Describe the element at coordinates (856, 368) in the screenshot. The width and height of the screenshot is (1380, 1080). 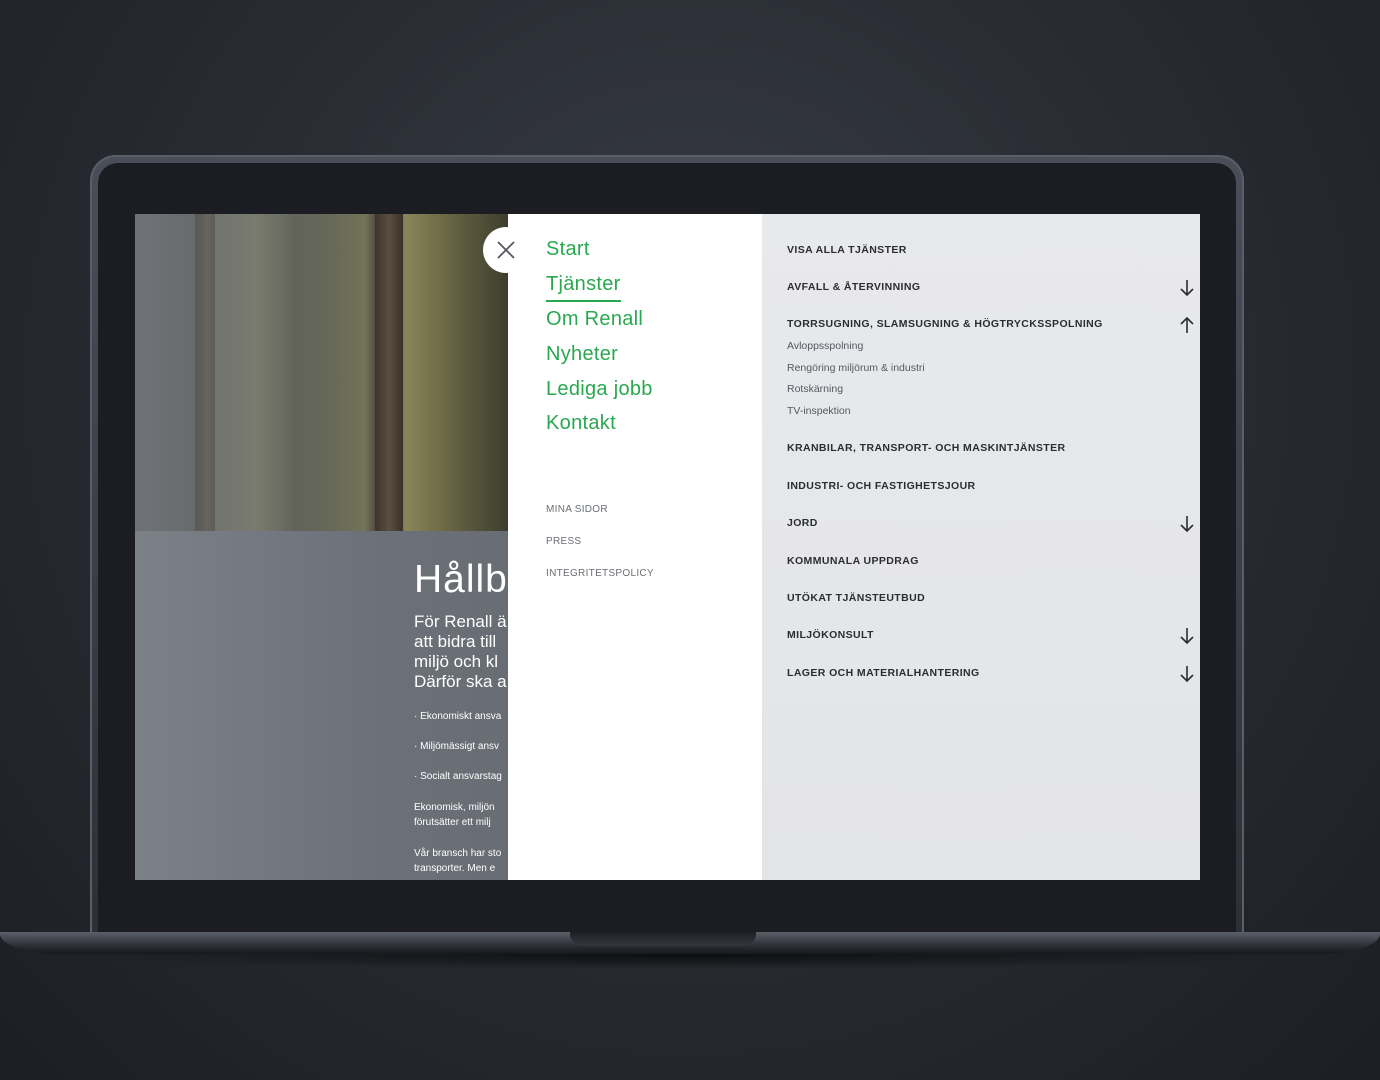
I see `service-subitem: Rengöring miljörum & industri` at that location.